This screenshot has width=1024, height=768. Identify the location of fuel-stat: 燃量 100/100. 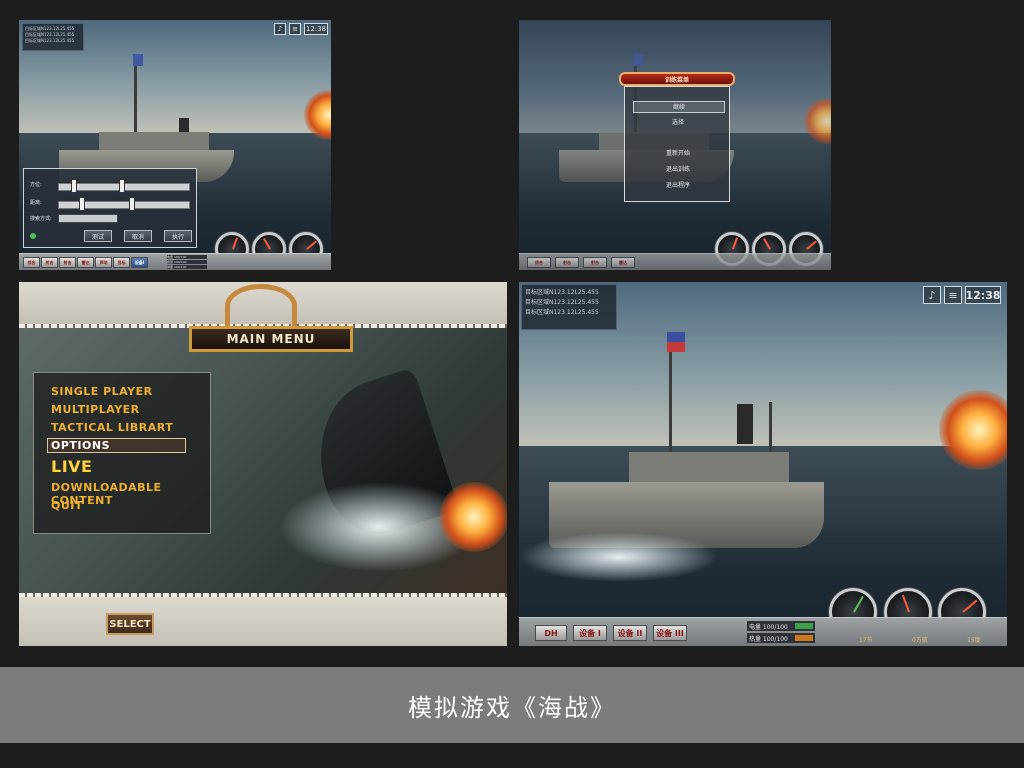
(187, 262).